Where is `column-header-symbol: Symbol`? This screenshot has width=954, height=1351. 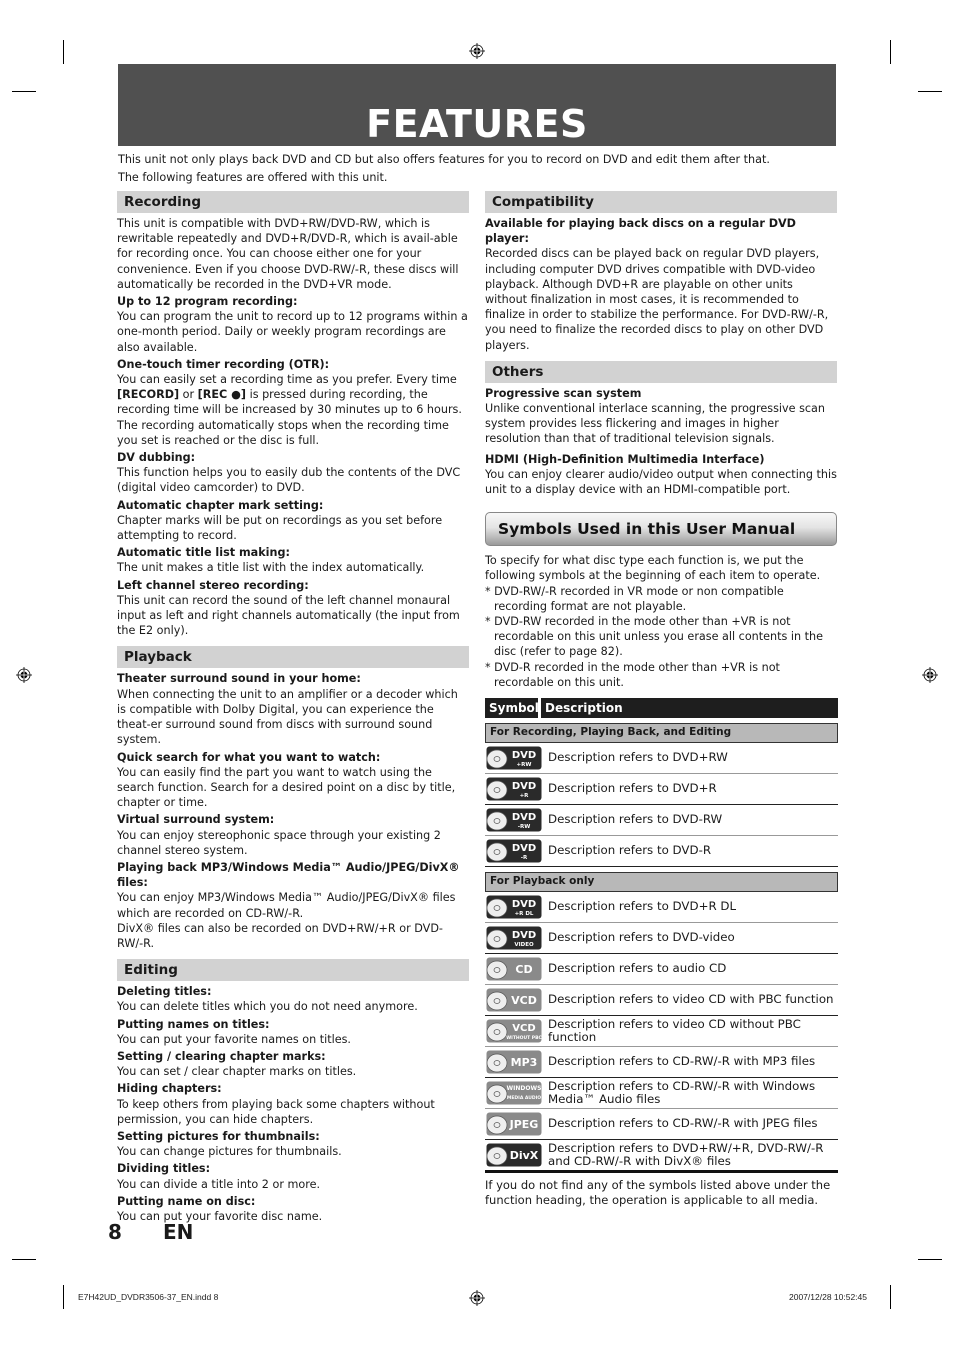
column-header-symbol: Symbol is located at coordinates (512, 708).